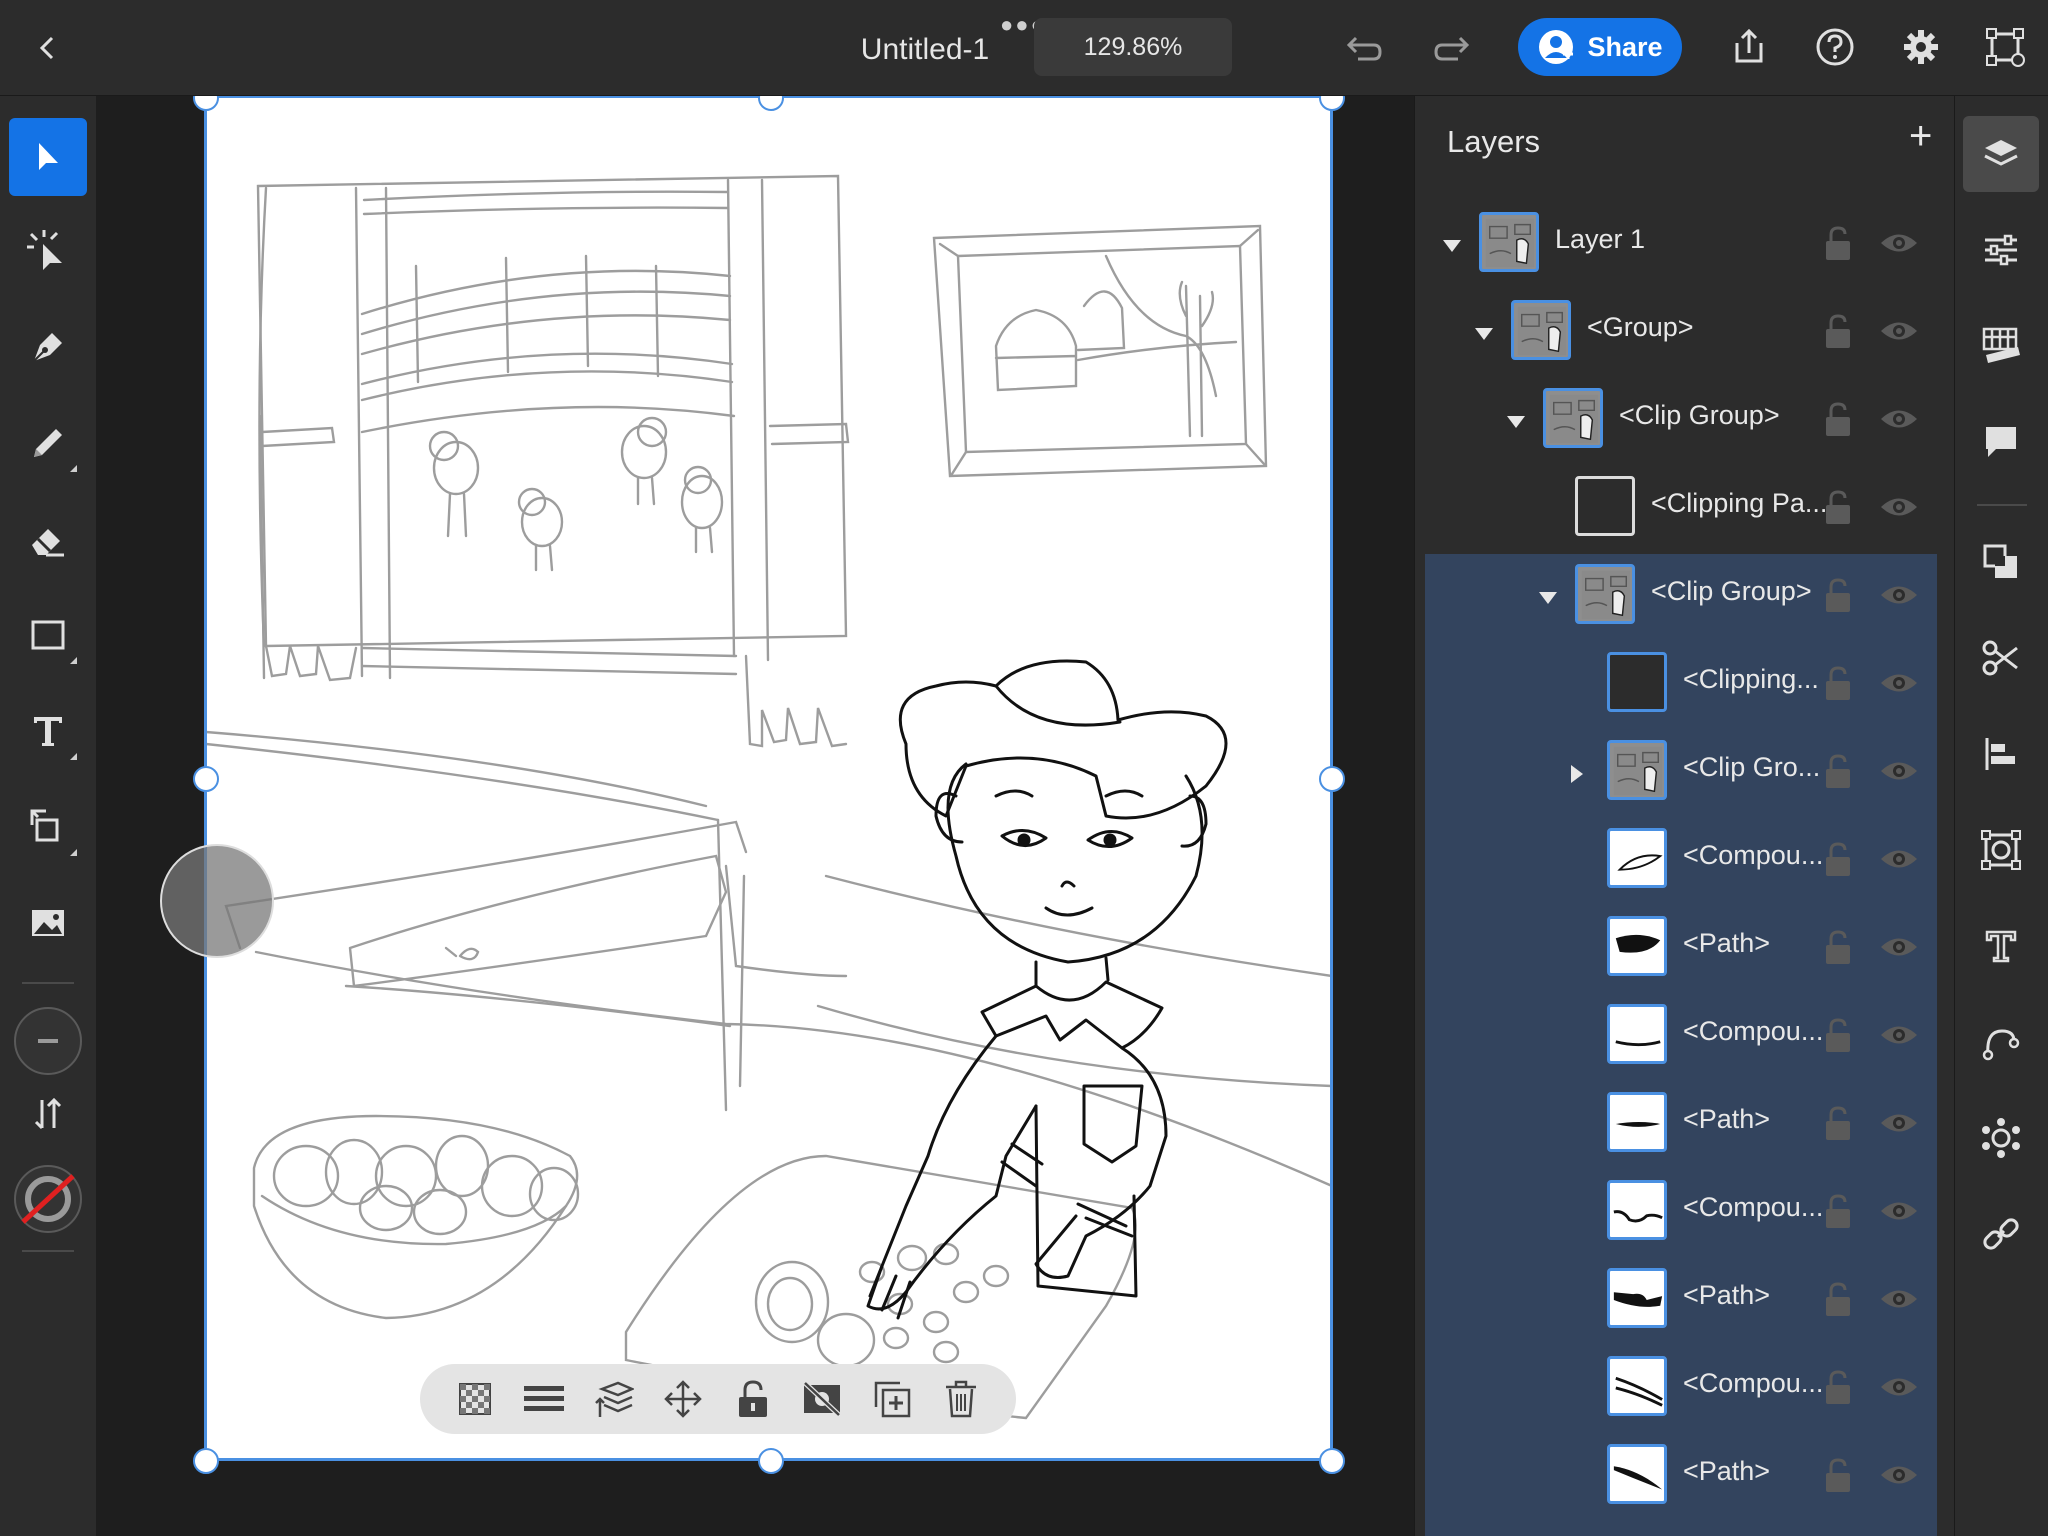 This screenshot has height=1536, width=2048. Describe the element at coordinates (822, 1399) in the screenshot. I see `hide-button` at that location.